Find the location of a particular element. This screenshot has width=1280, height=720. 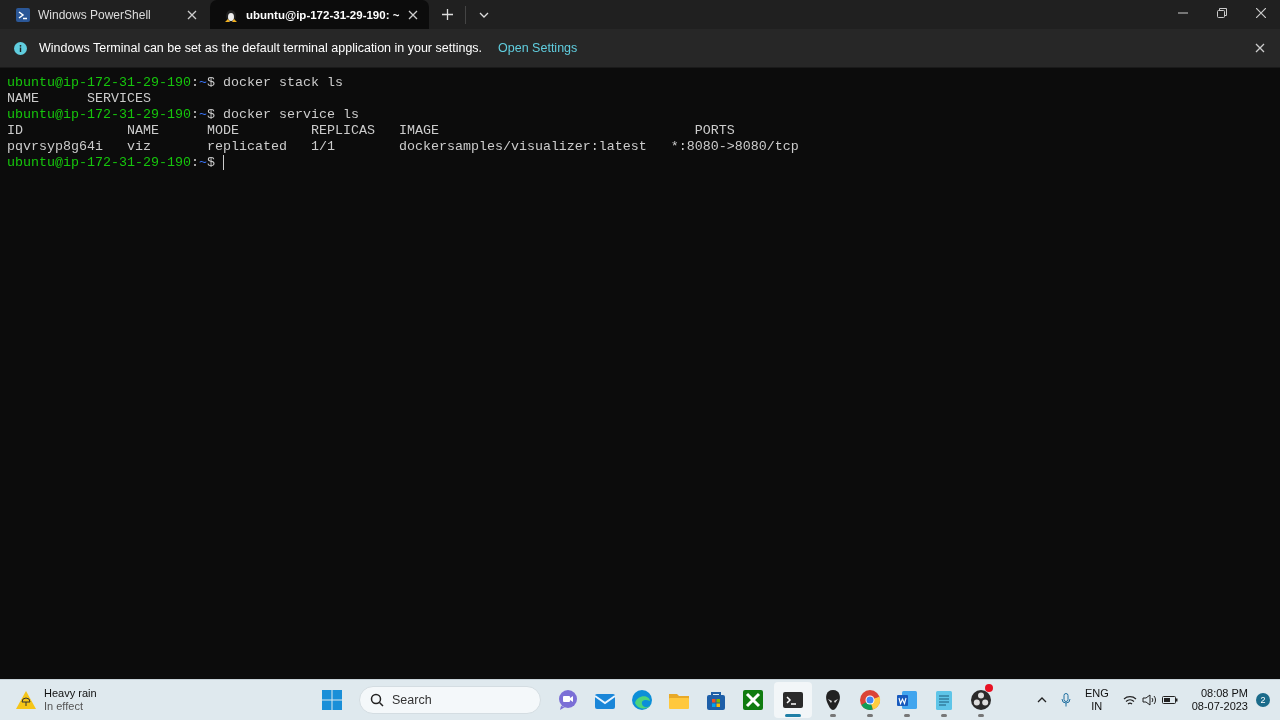

weather-title: Heavy rain is located at coordinates (70, 693).